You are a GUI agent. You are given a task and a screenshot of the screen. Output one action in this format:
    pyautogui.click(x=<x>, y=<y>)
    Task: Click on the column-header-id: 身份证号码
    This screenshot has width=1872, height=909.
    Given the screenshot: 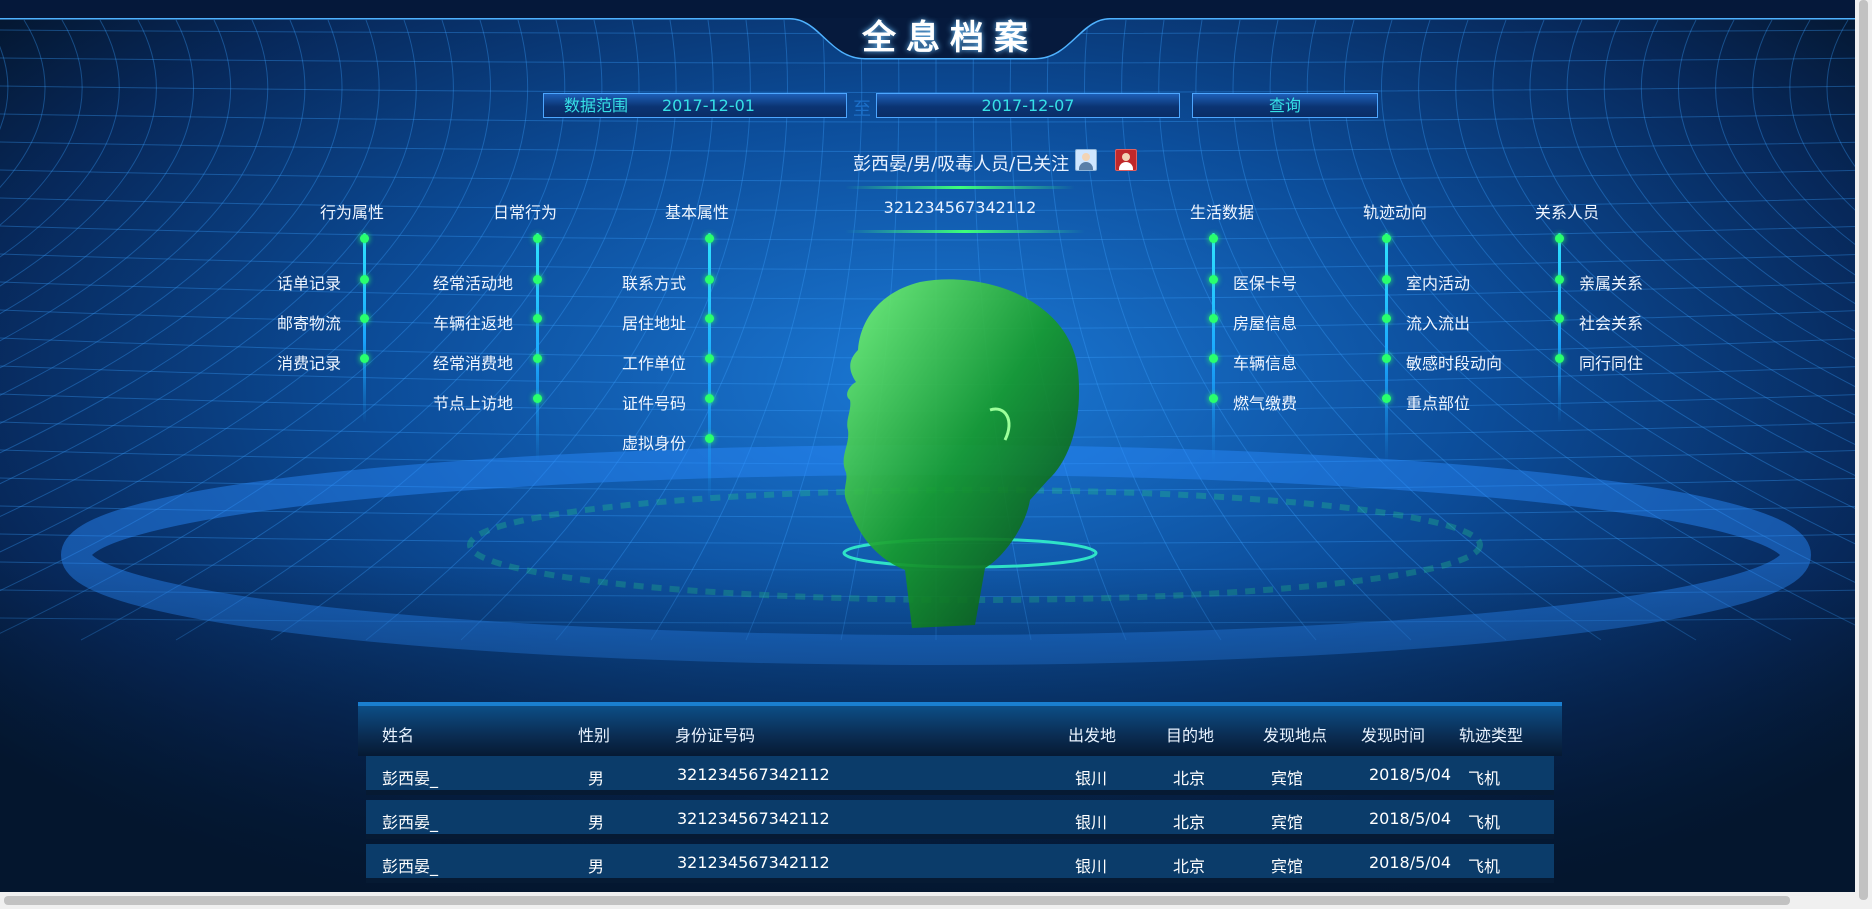 What is the action you would take?
    pyautogui.click(x=715, y=735)
    